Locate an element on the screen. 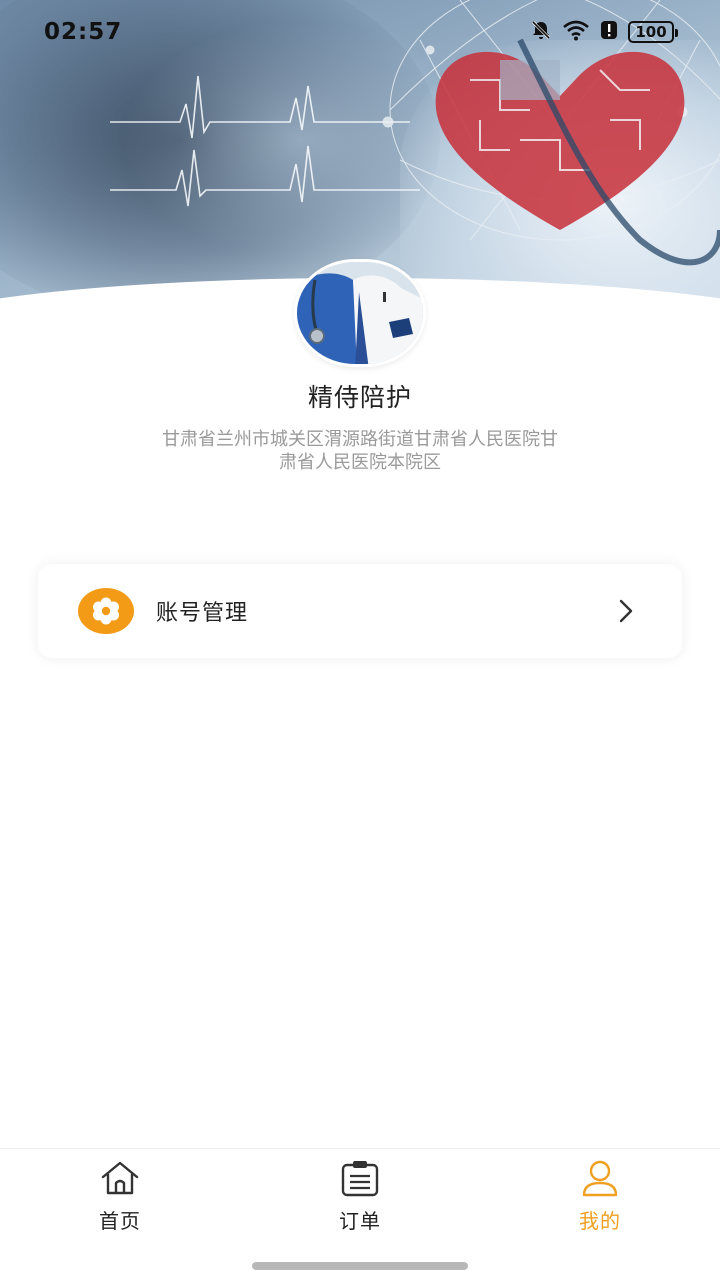 This screenshot has width=720, height=1280. home-icon is located at coordinates (120, 1178).